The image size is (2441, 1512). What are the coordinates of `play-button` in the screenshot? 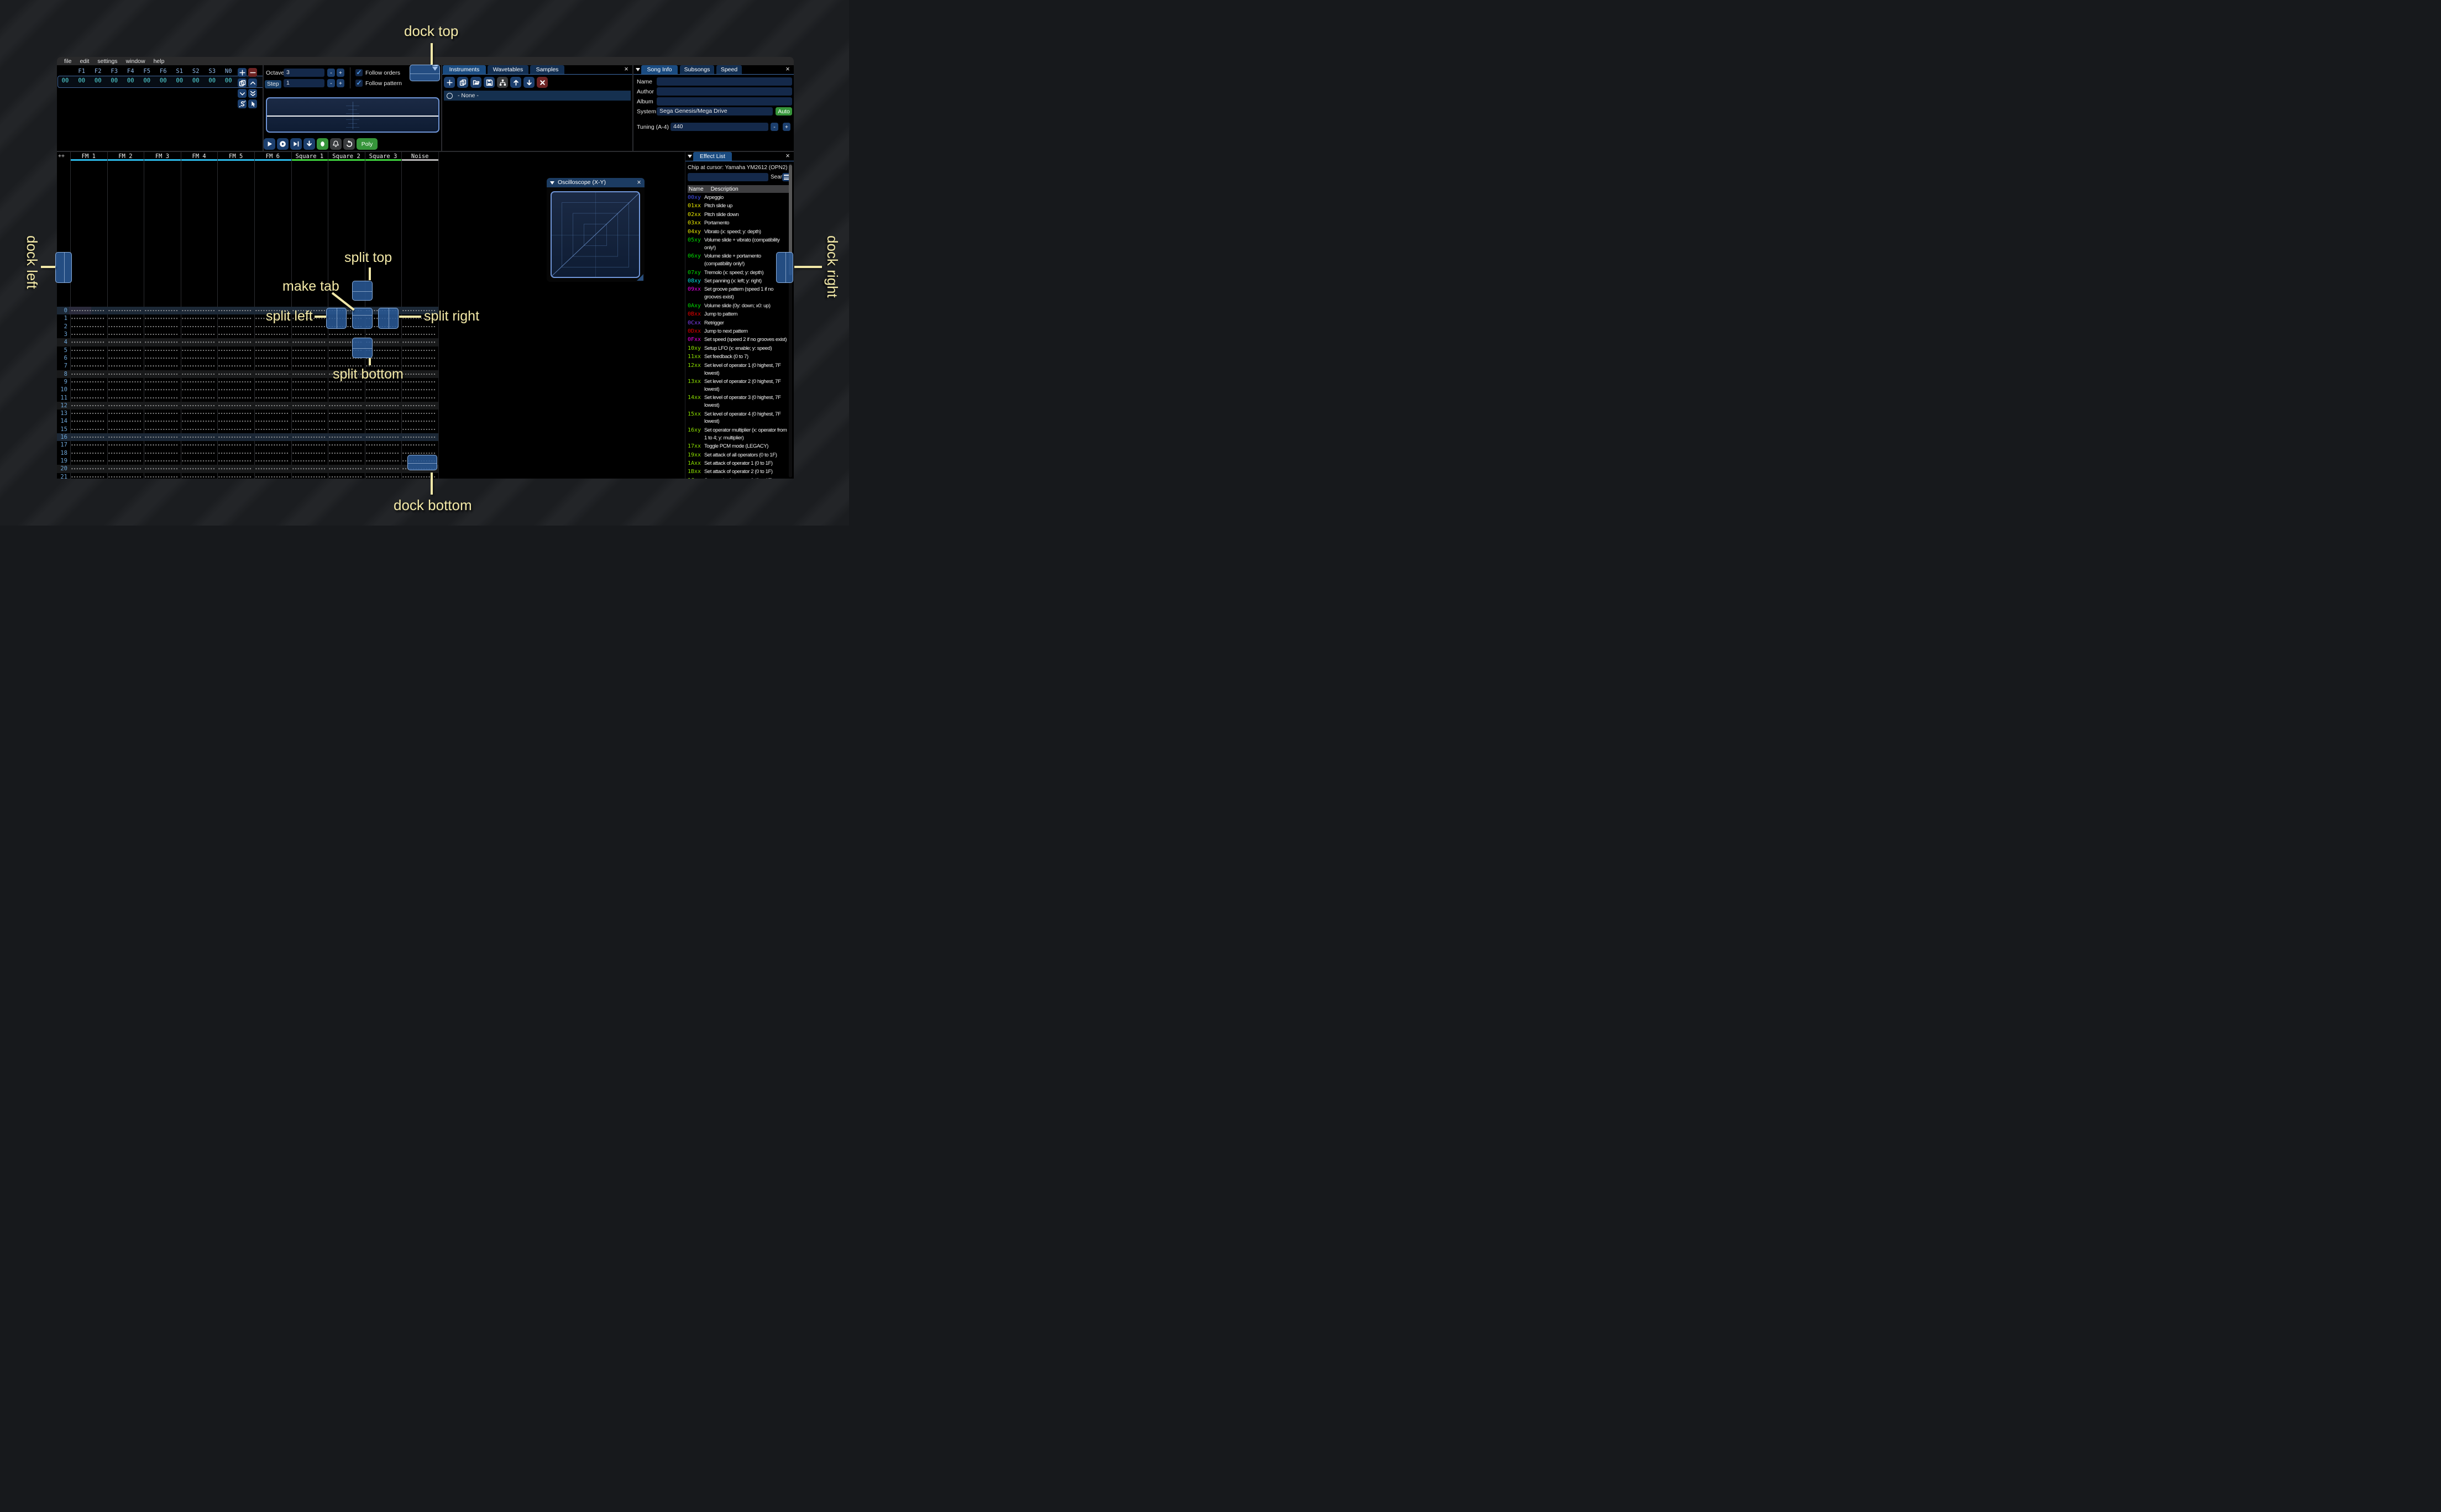 It's located at (269, 144).